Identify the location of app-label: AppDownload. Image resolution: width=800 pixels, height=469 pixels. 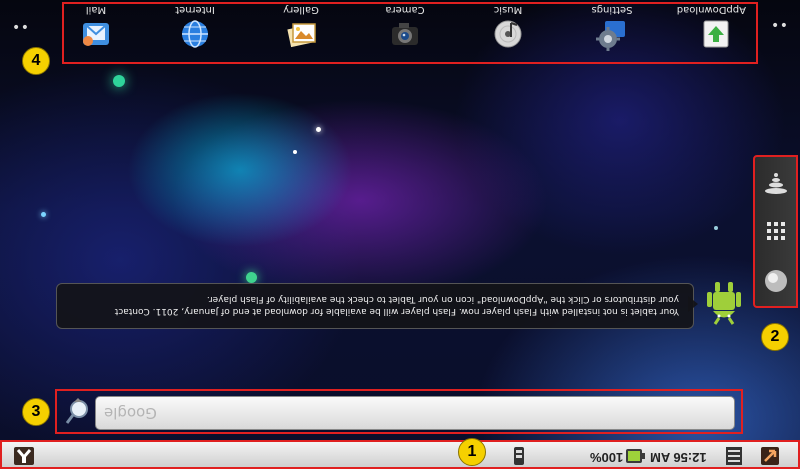
(711, 9).